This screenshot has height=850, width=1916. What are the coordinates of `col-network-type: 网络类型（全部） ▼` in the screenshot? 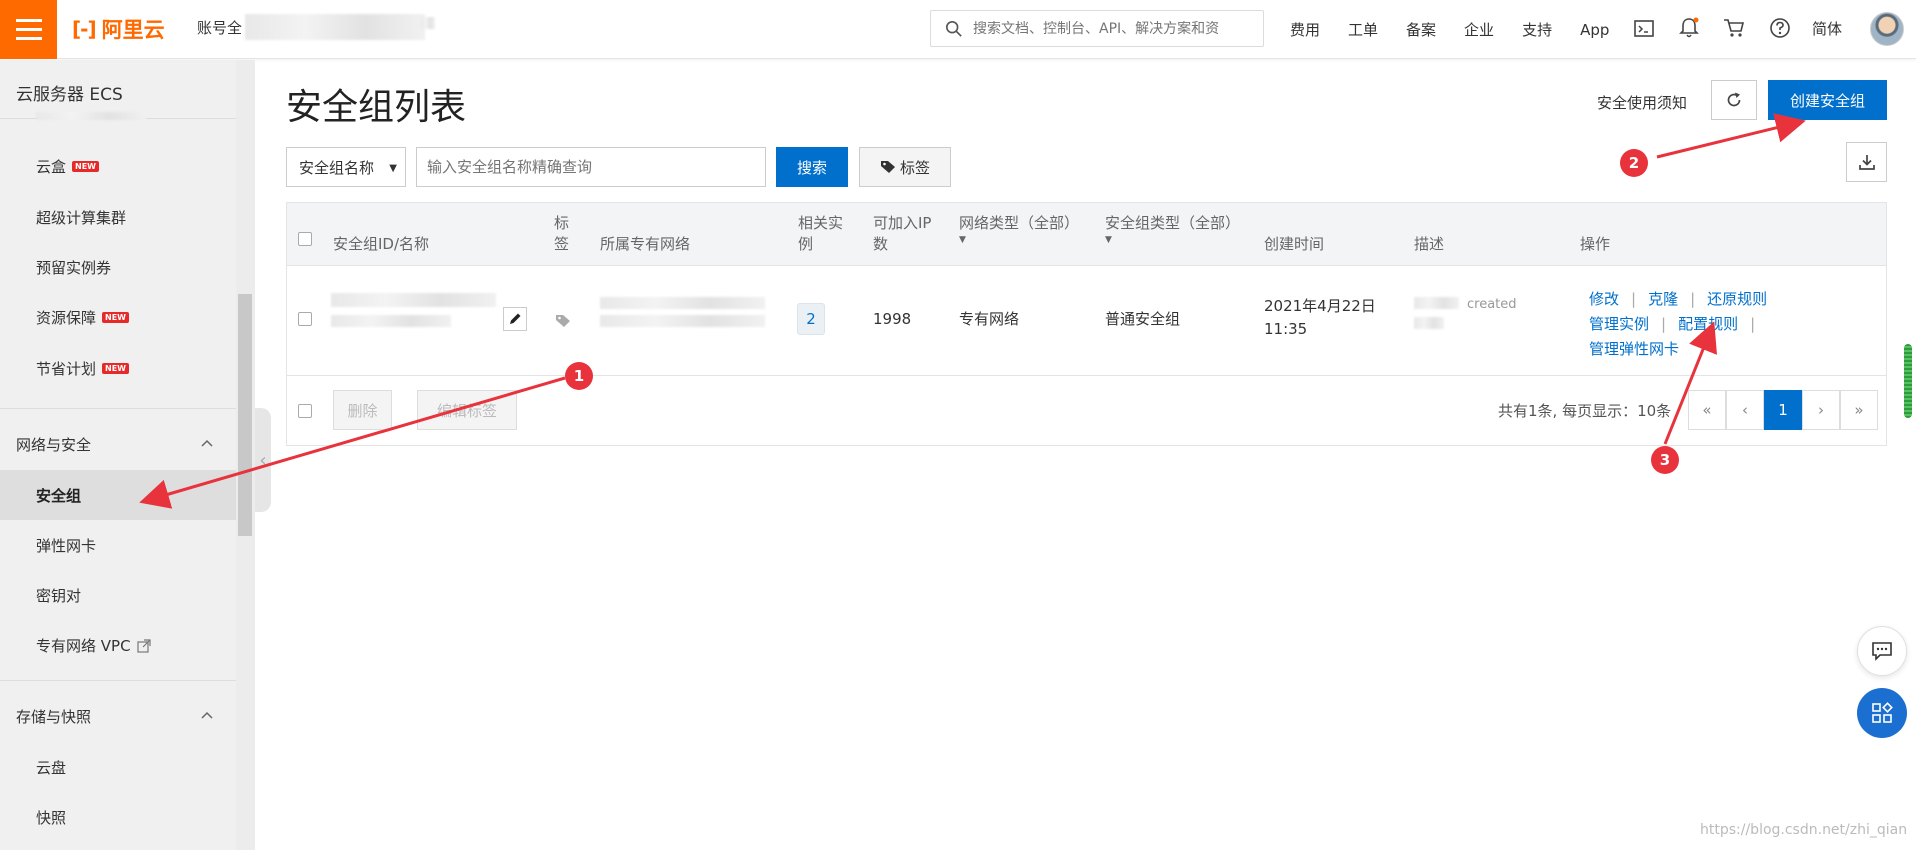 It's located at (1019, 229).